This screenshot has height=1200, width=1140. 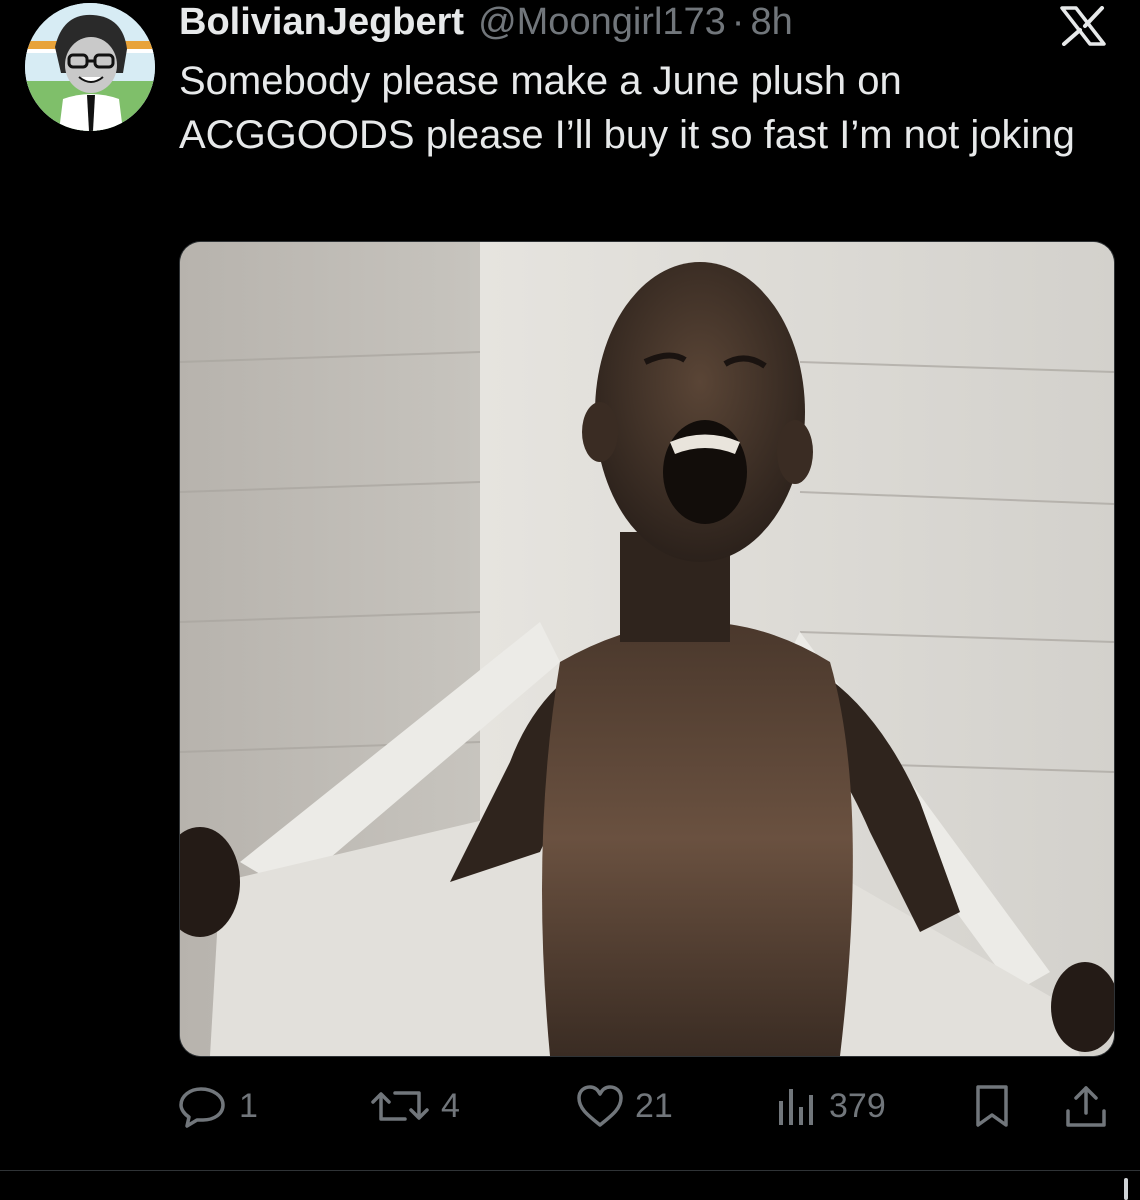 I want to click on retweet-button: 4, so click(x=414, y=1106).